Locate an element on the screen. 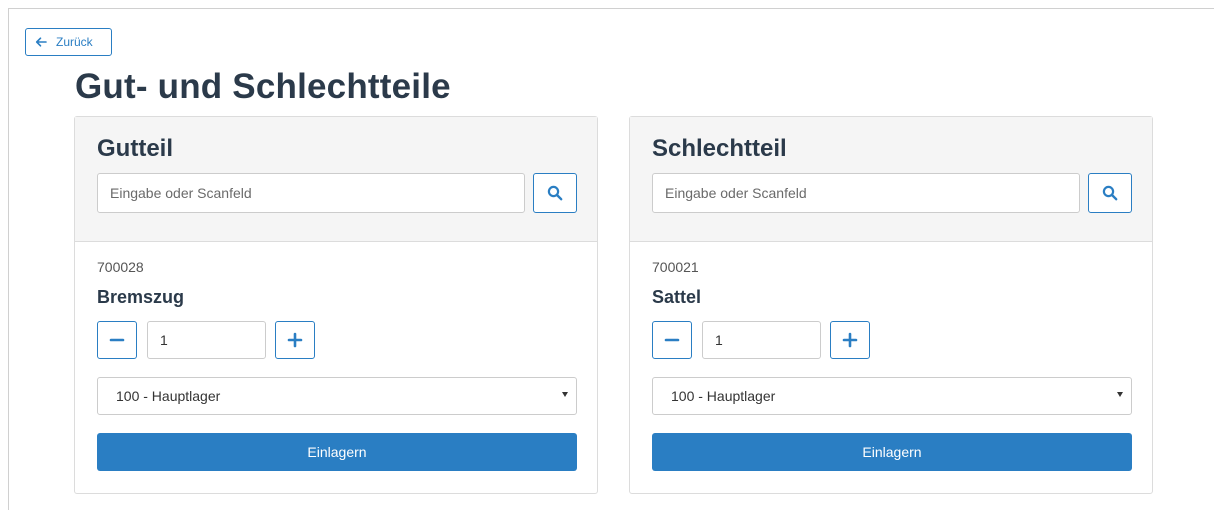 The width and height of the screenshot is (1214, 510). good-part-item-name: Bremszug is located at coordinates (141, 297).